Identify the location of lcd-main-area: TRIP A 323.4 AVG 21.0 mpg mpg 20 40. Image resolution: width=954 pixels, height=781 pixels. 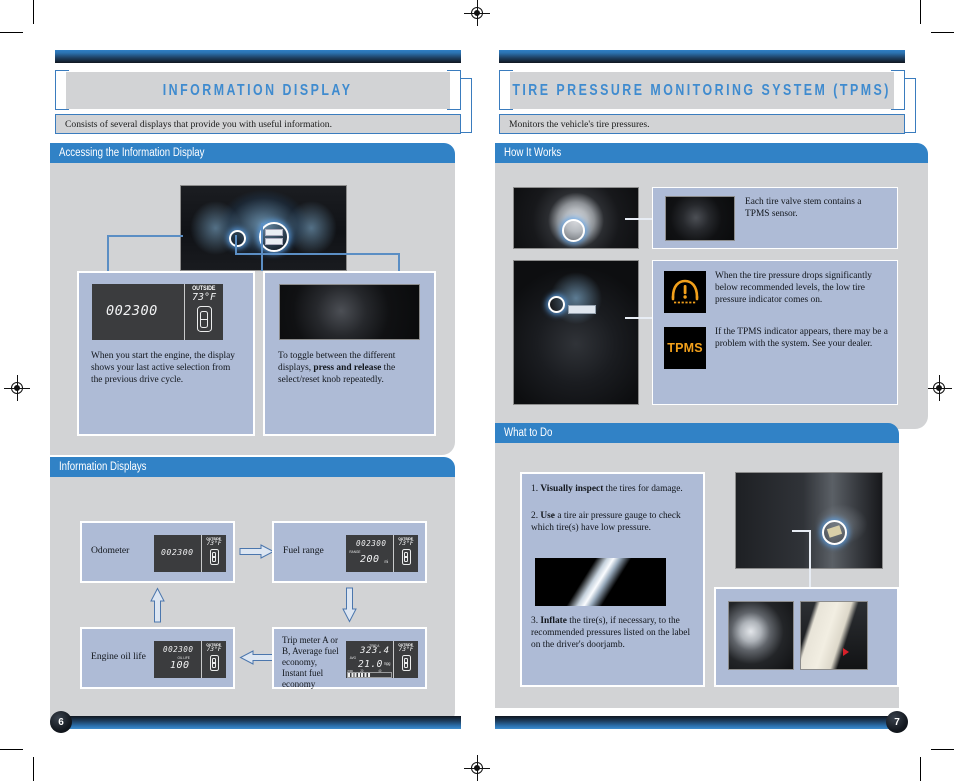
(370, 659).